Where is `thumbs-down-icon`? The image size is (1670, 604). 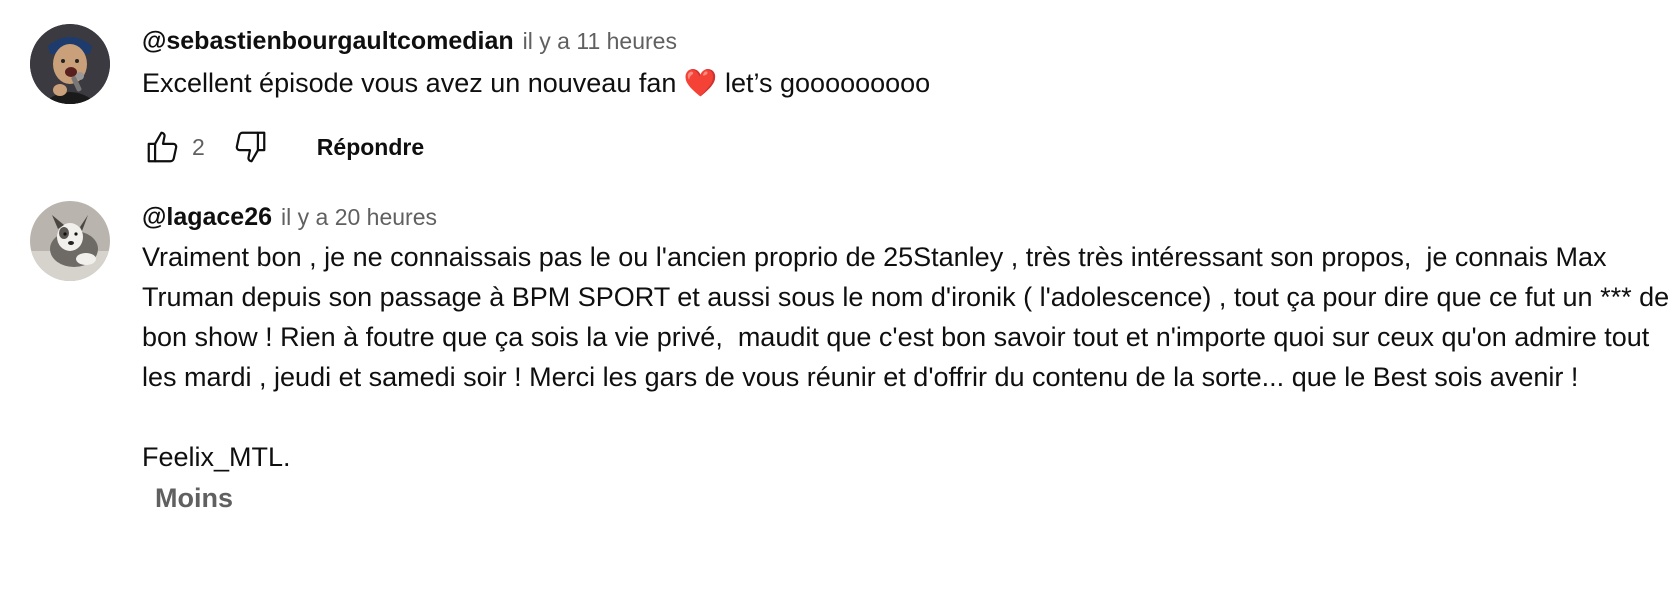
thumbs-down-icon is located at coordinates (250, 147).